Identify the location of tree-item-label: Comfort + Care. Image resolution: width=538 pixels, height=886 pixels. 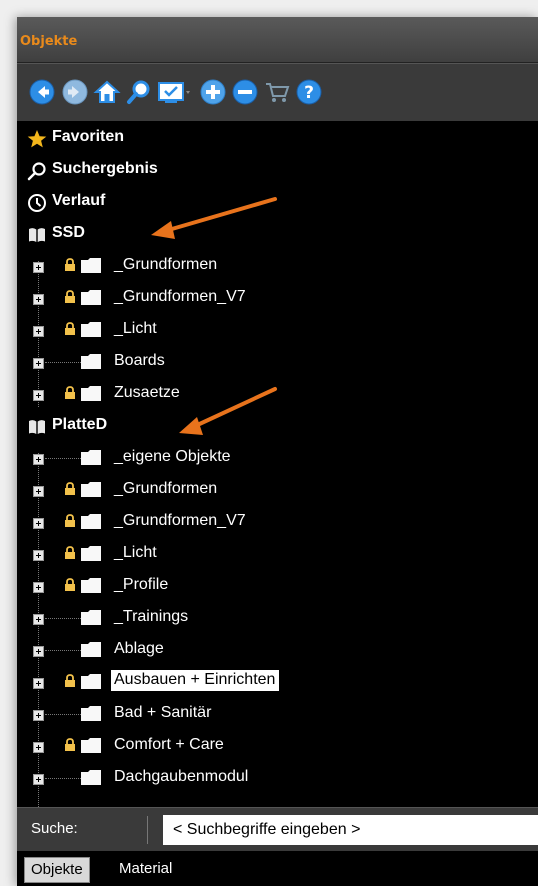
(169, 744).